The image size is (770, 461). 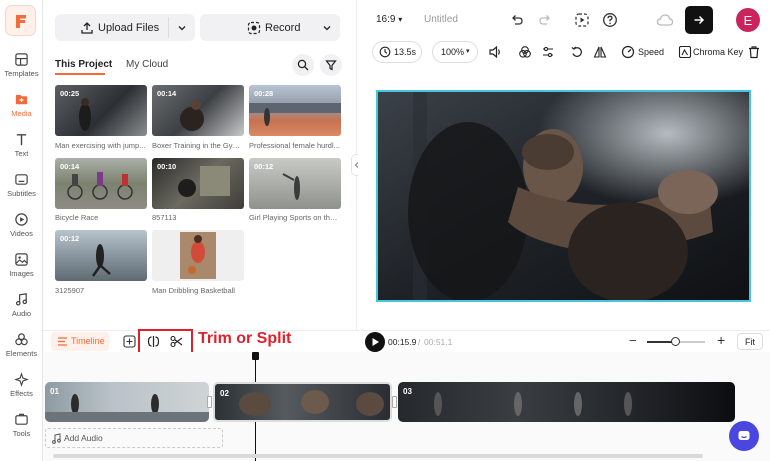 I want to click on zoom-selector: 100% ▾, so click(x=455, y=52).